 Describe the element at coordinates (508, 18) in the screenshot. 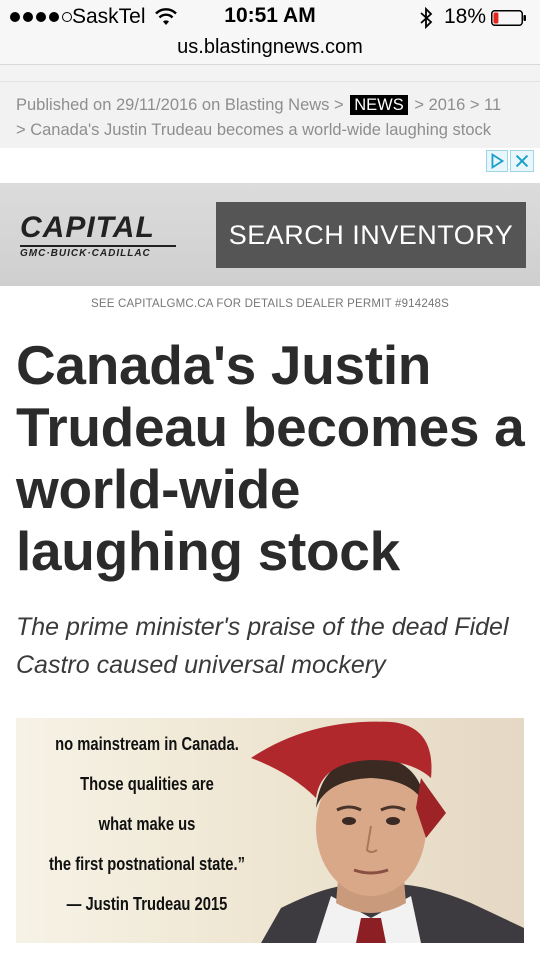

I see `battery-icon` at that location.